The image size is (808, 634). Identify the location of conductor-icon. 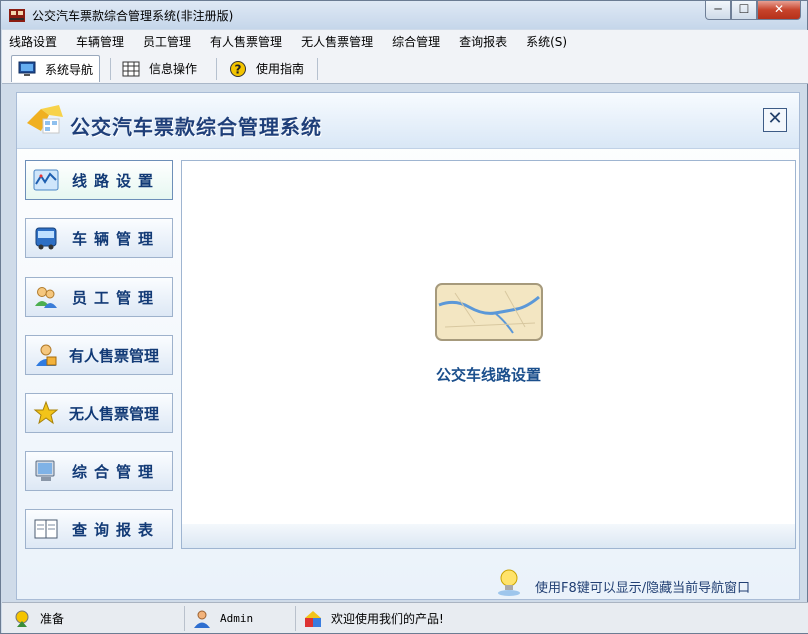
(46, 355).